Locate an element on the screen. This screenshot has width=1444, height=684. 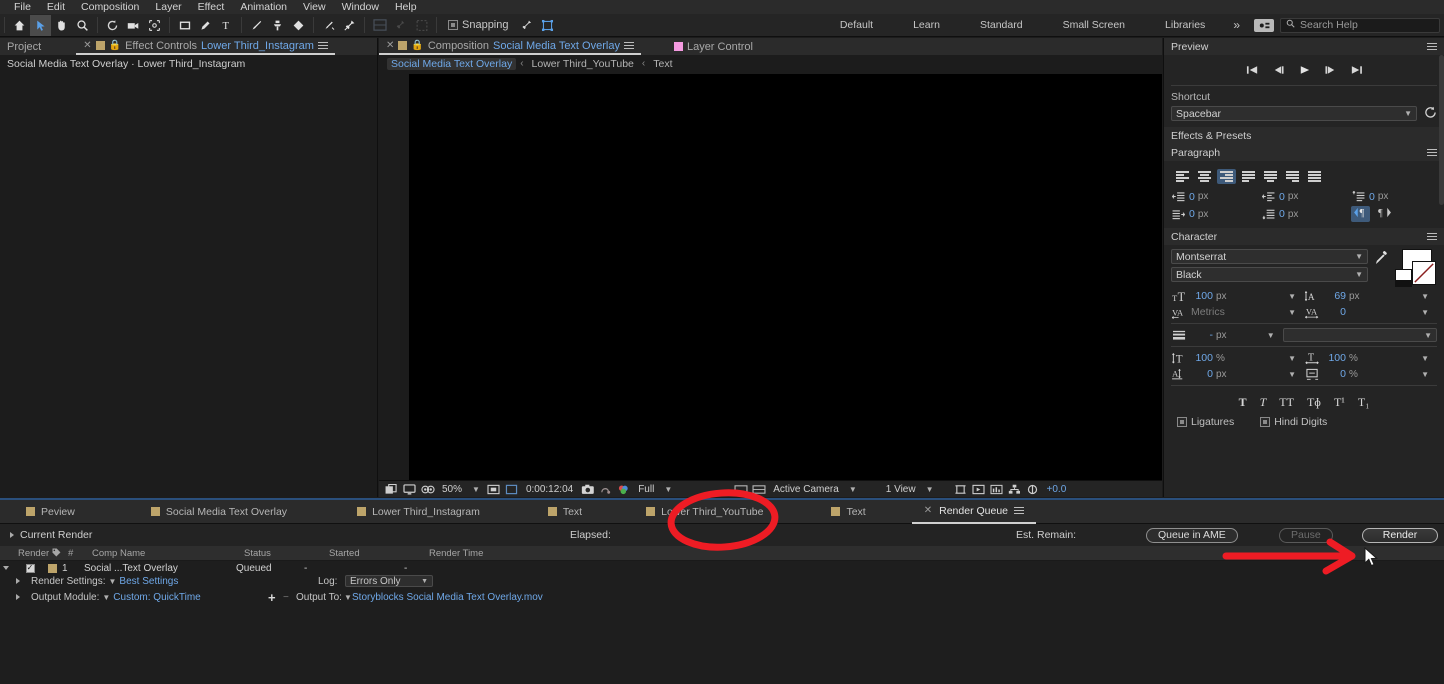
space-before-field: 0 px is located at coordinates (1394, 196).